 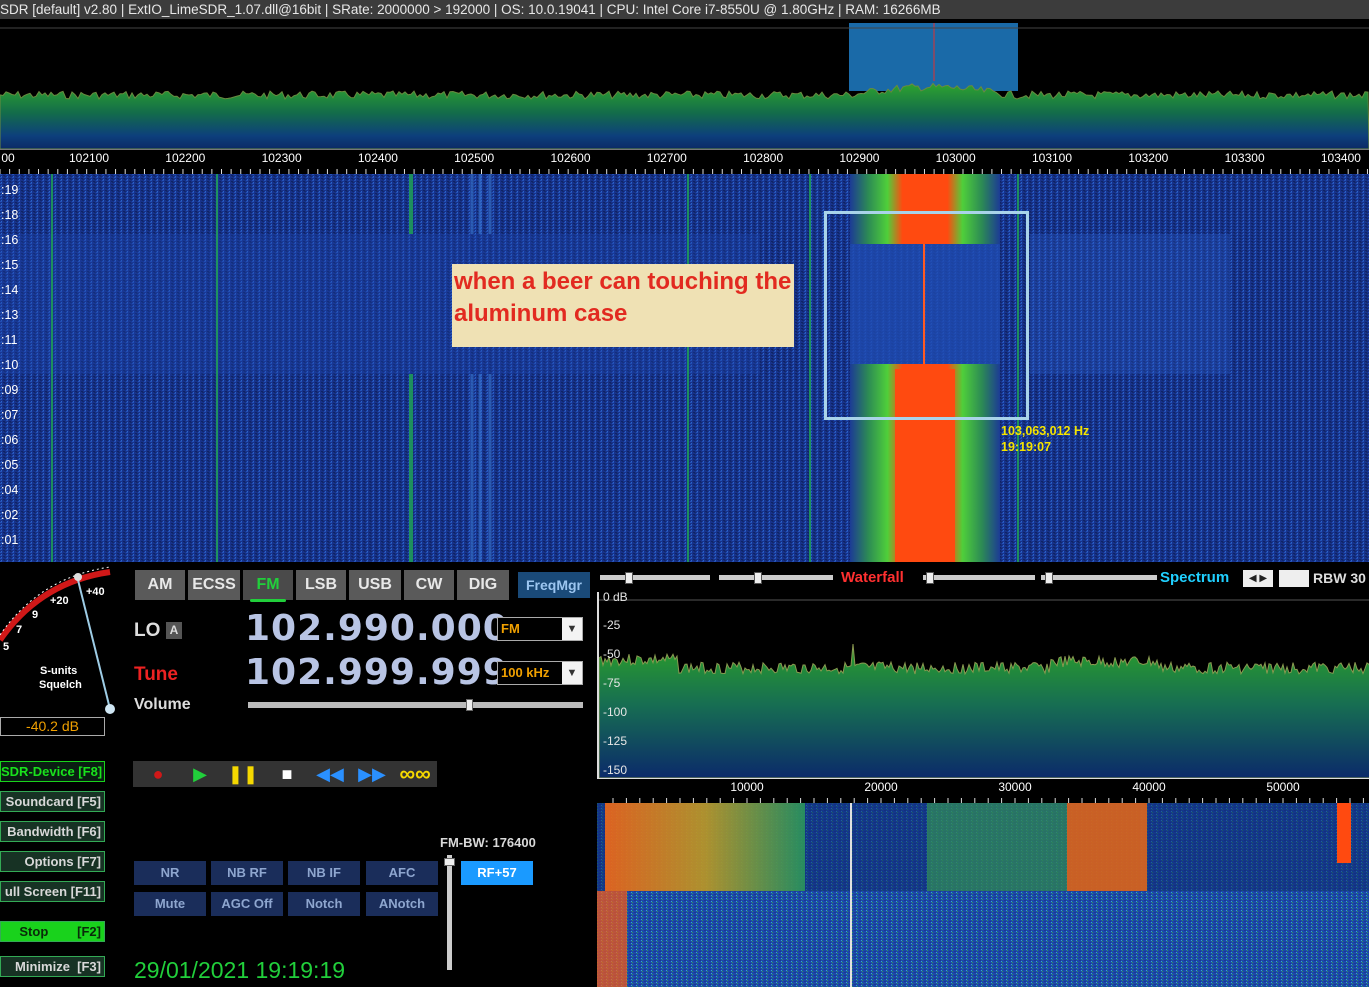 I want to click on spectrum-slider-thumb, so click(x=1049, y=578).